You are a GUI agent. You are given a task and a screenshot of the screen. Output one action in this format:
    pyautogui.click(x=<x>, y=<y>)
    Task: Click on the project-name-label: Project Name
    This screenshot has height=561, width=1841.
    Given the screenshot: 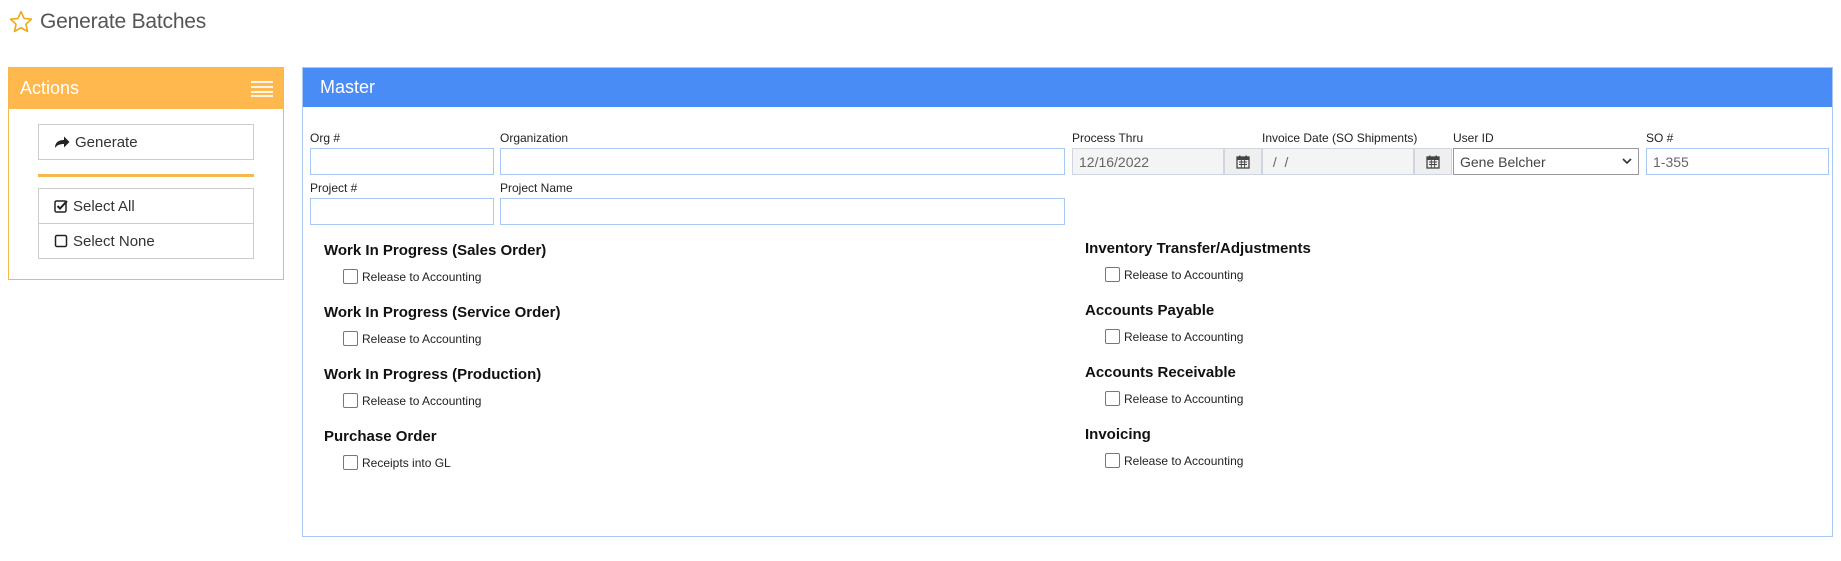 What is the action you would take?
    pyautogui.click(x=536, y=188)
    